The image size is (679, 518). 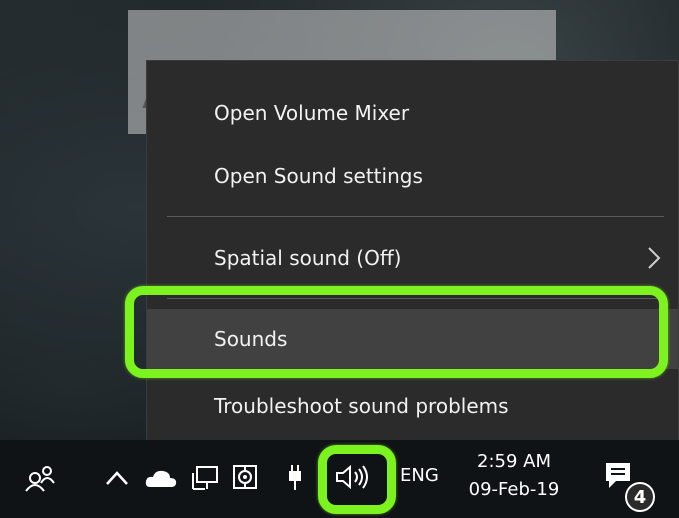 I want to click on menu-item-label: Spatial sound (Off), so click(x=308, y=258).